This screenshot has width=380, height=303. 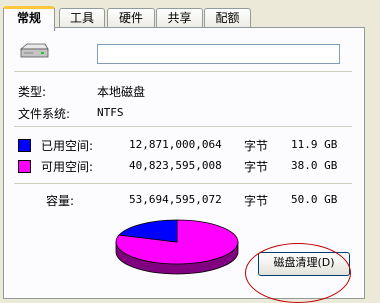 I want to click on filesystem-label: 文件系统:, so click(x=44, y=114).